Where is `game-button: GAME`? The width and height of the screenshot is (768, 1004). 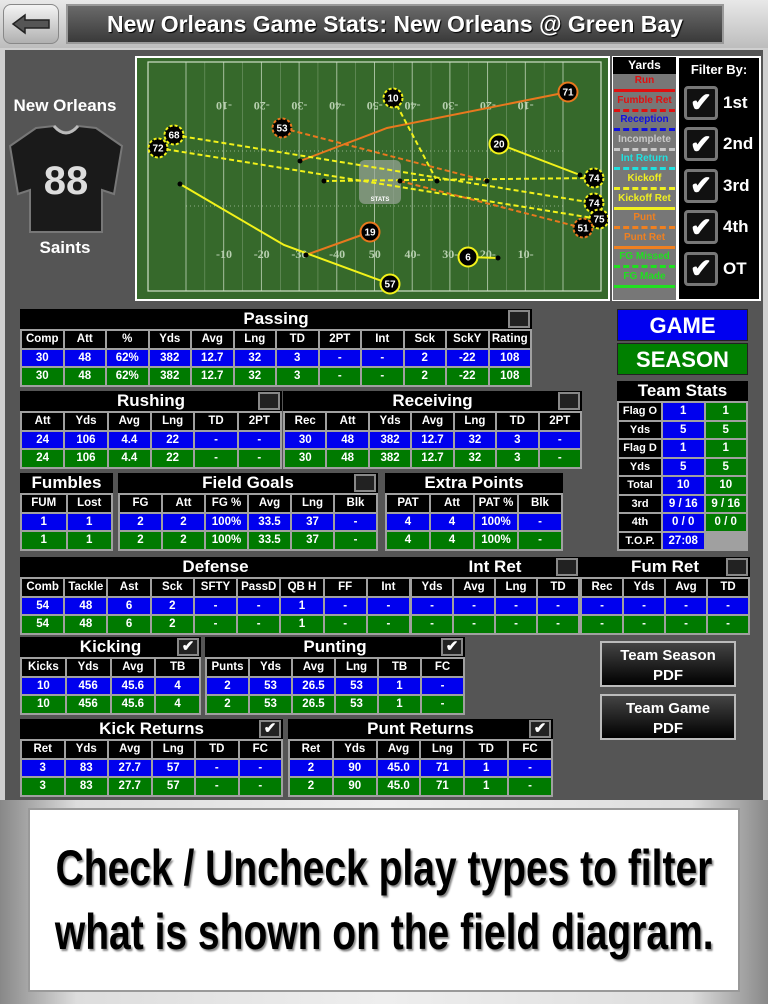 game-button: GAME is located at coordinates (682, 325).